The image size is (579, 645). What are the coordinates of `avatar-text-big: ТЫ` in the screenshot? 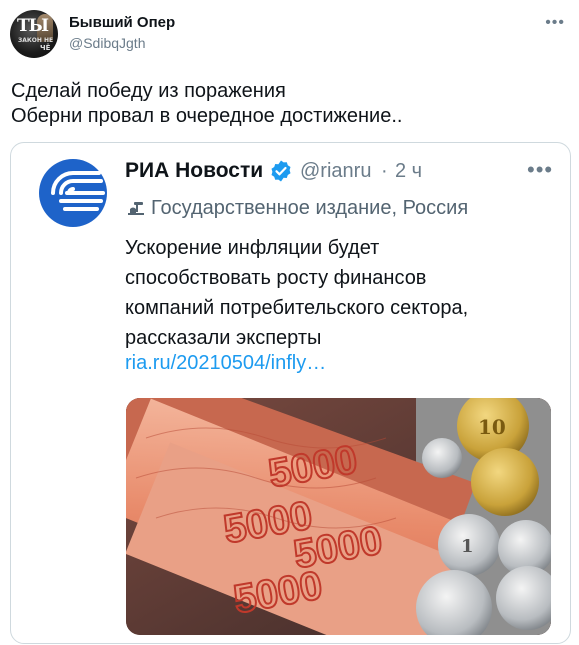 It's located at (33, 26).